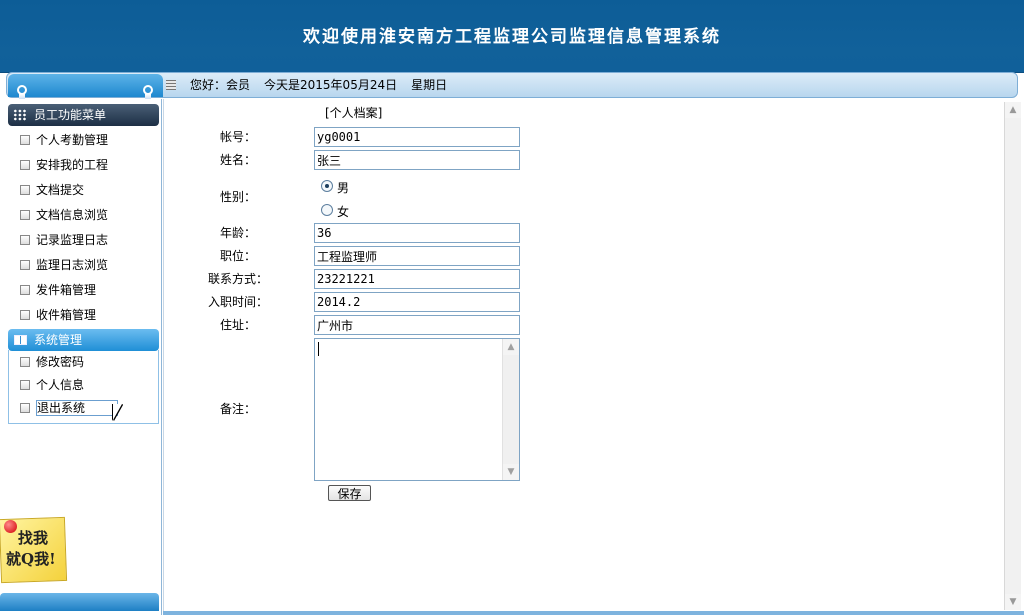  I want to click on notes-scroll-up-icon: ▲, so click(511, 347).